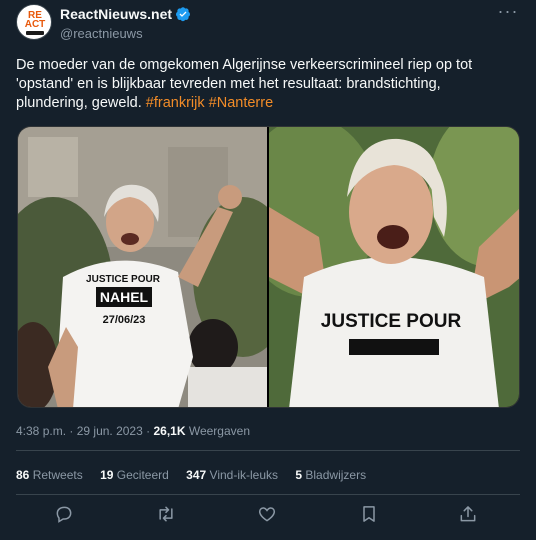 This screenshot has height=540, width=536. What do you see at coordinates (169, 517) in the screenshot?
I see `retweet-icon` at bounding box center [169, 517].